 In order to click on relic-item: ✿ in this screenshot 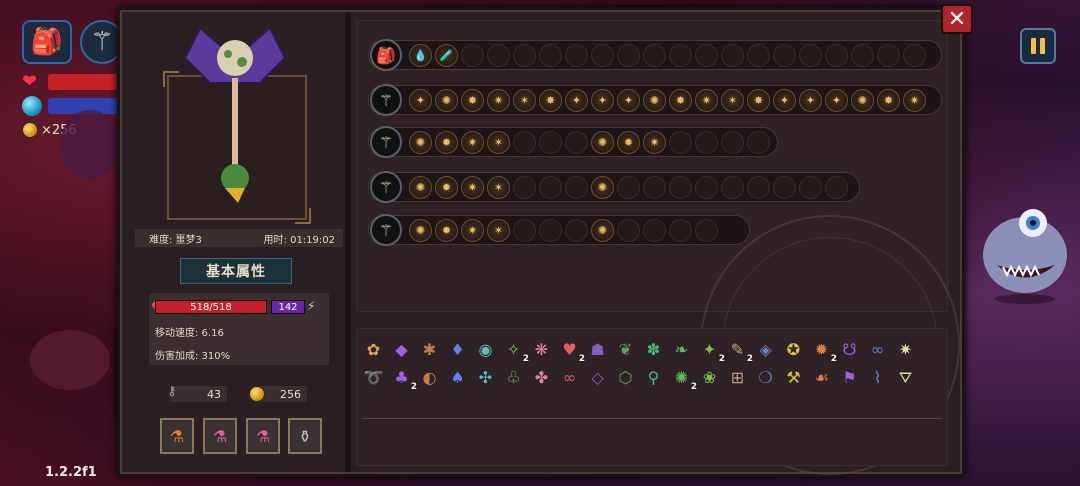, I will do `click(373, 349)`.